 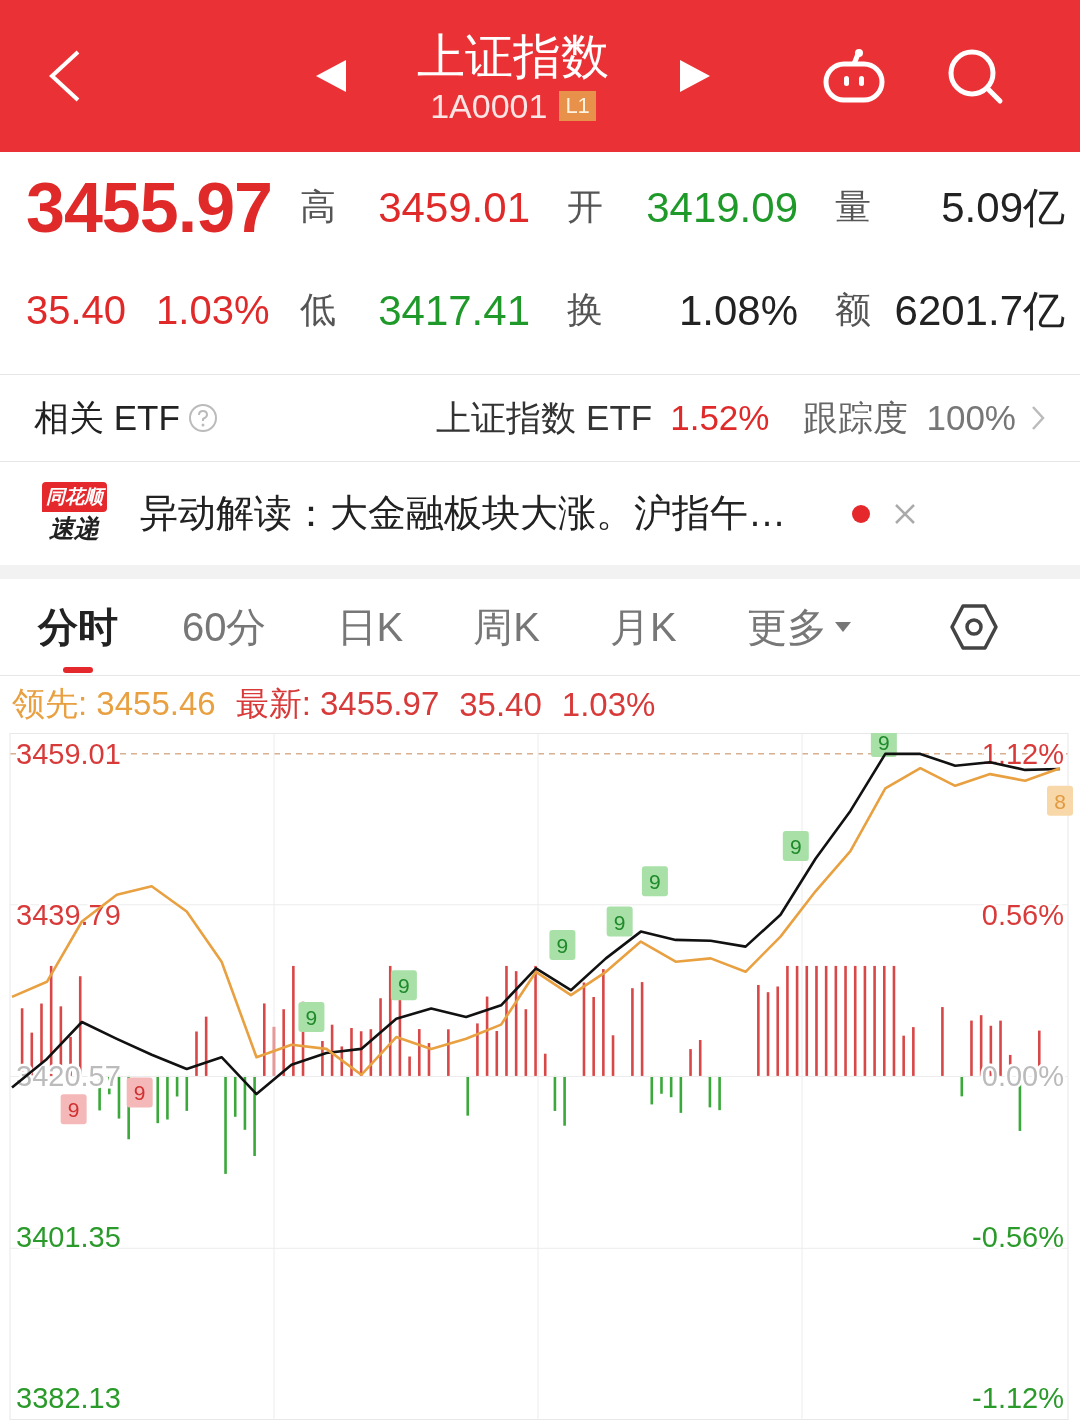 I want to click on axis-label: -0.56%, so click(x=1018, y=1236).